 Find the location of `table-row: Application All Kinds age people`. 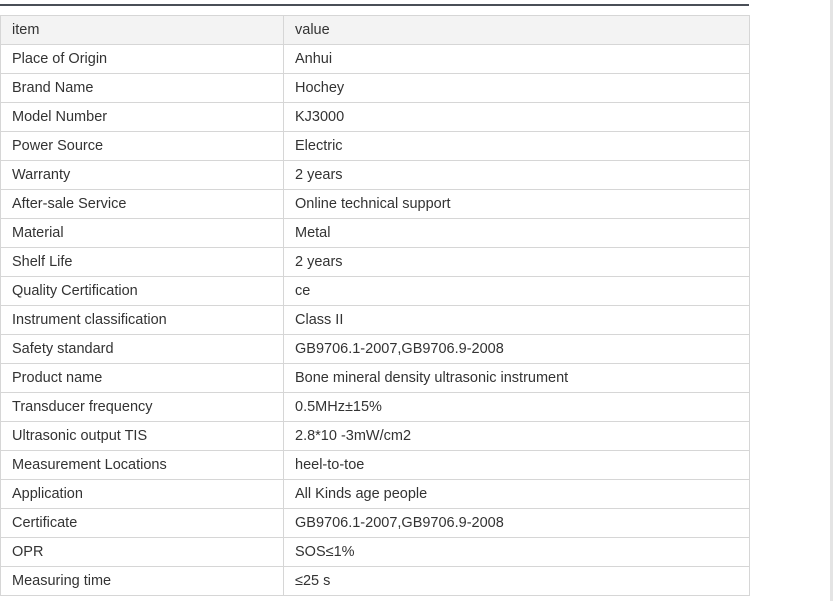

table-row: Application All Kinds age people is located at coordinates (375, 494).